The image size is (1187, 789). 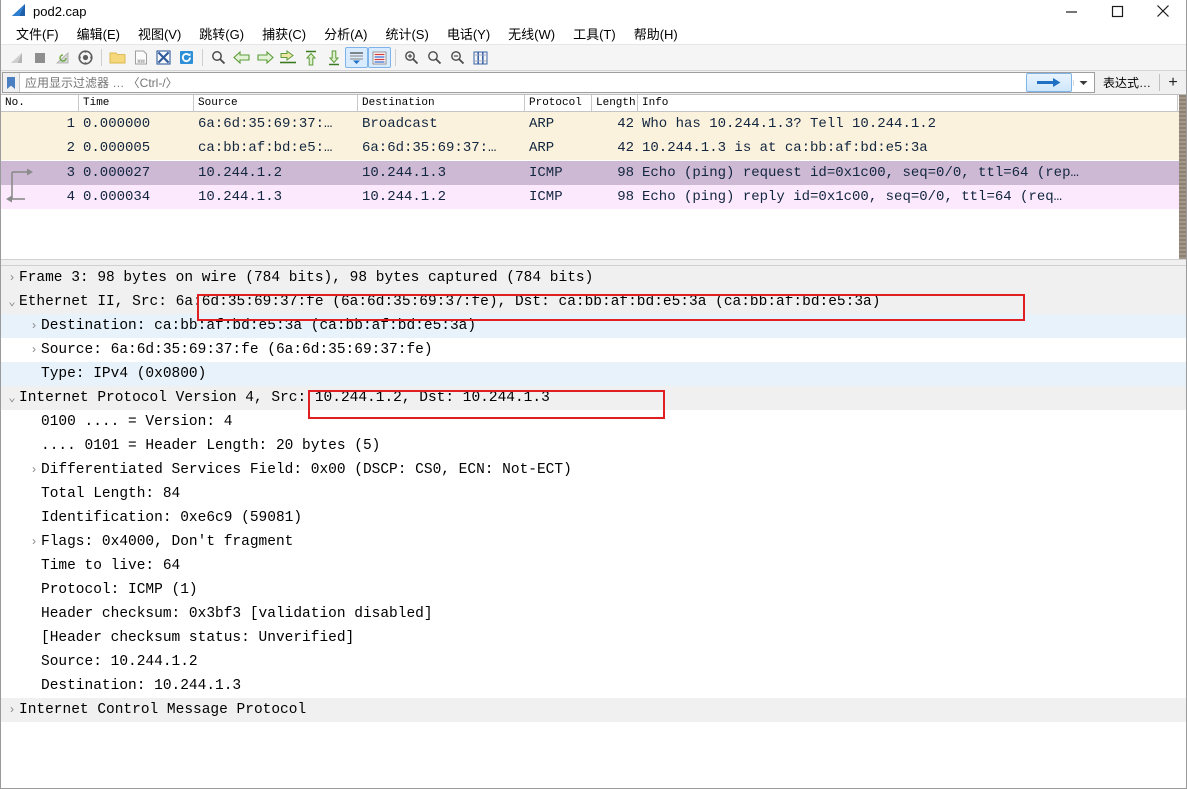 I want to click on menu-view: 视图(V), so click(x=159, y=33).